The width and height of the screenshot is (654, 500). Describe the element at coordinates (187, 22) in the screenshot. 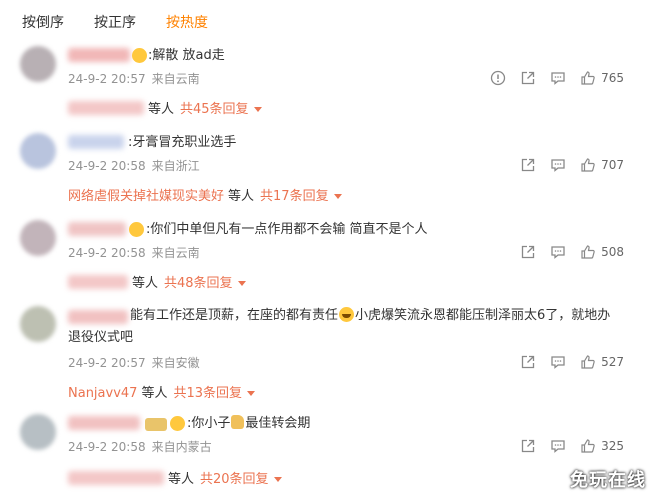

I see `sort-tab-hot: 按热度` at that location.